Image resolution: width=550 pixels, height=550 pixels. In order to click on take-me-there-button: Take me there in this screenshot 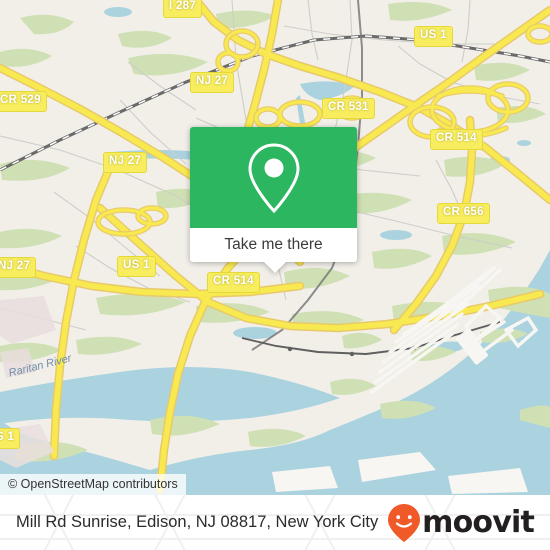, I will do `click(273, 250)`.